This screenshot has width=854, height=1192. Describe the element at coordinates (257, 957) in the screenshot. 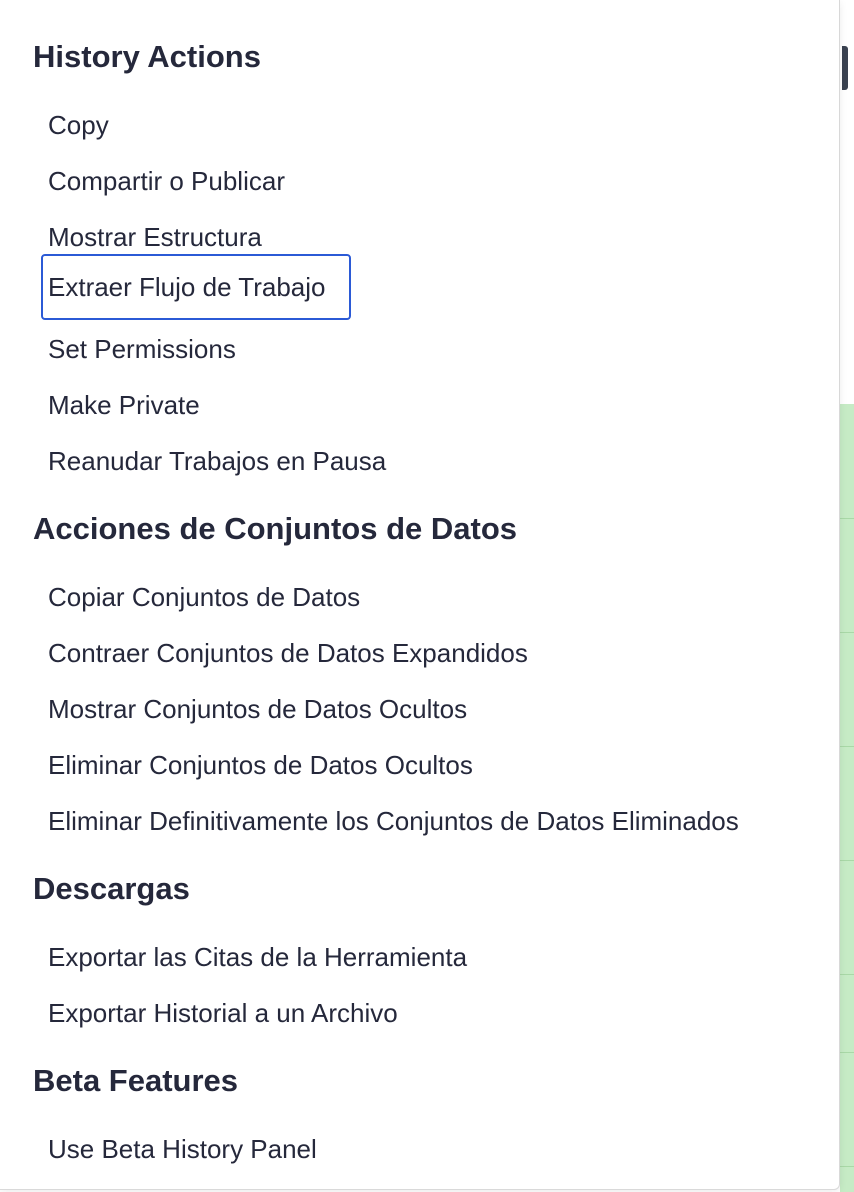

I see `menu-item-export-tool-citations: Exportar las Citas de la Herramienta` at that location.